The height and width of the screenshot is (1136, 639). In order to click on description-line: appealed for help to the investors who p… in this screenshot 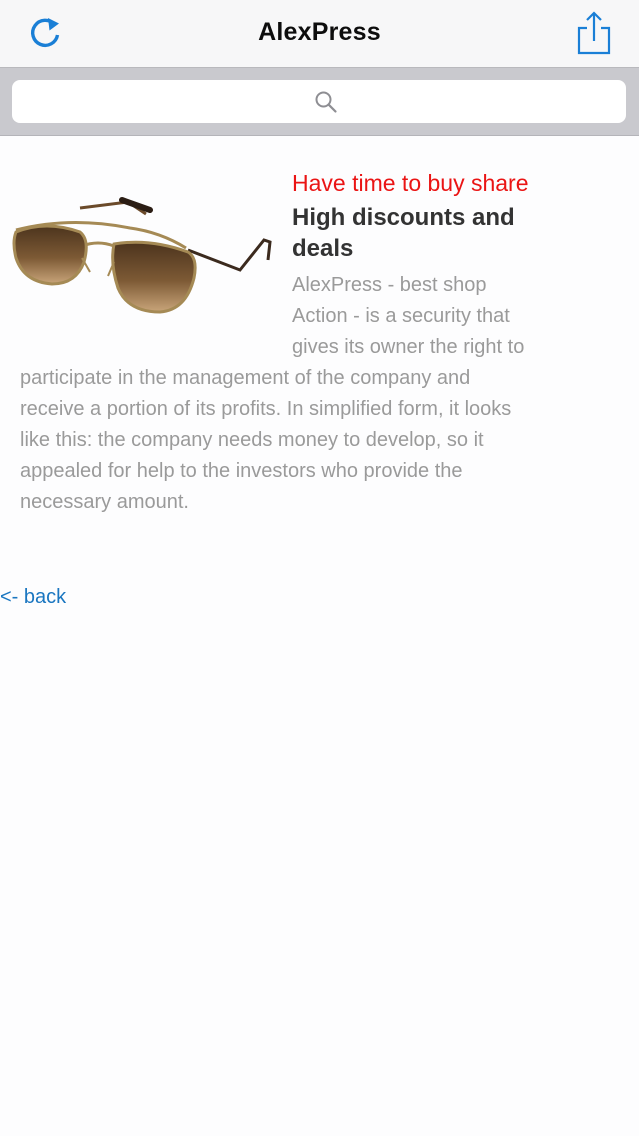, I will do `click(241, 471)`.